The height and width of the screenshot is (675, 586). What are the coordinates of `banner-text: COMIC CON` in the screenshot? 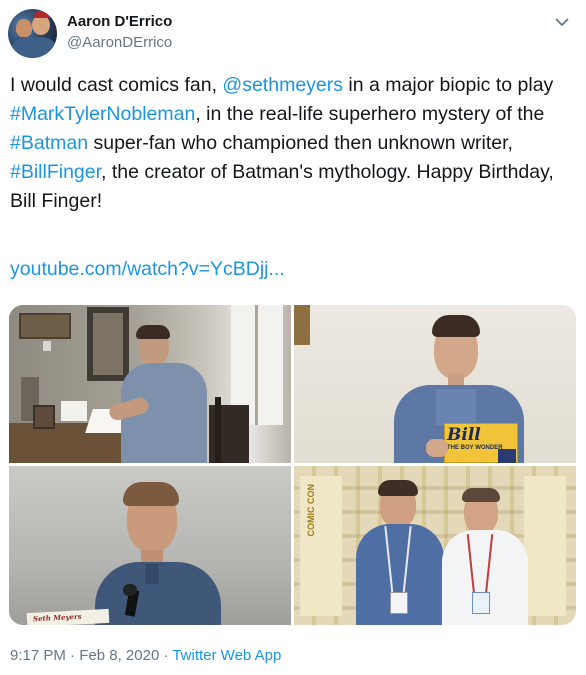 It's located at (311, 510).